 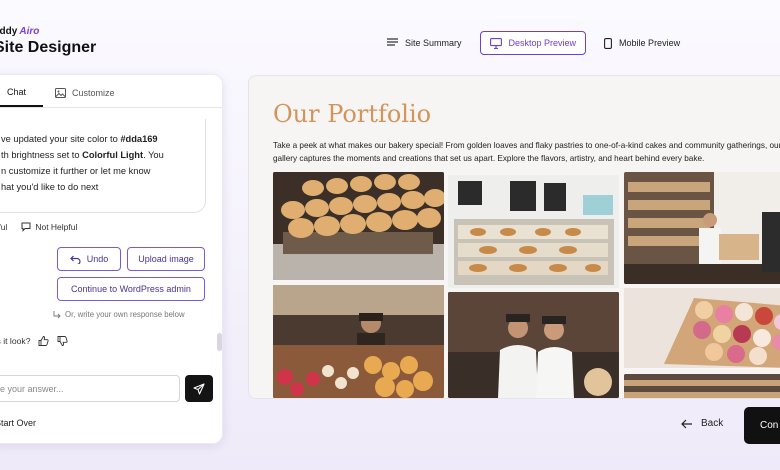 I want to click on message-line: n customize it further or let me know, so click(x=76, y=171).